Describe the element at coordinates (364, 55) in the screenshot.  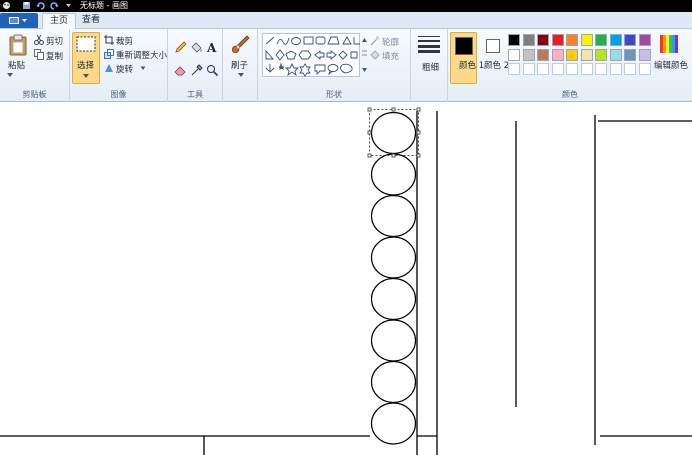
I see `shapes-scroll-icon` at that location.